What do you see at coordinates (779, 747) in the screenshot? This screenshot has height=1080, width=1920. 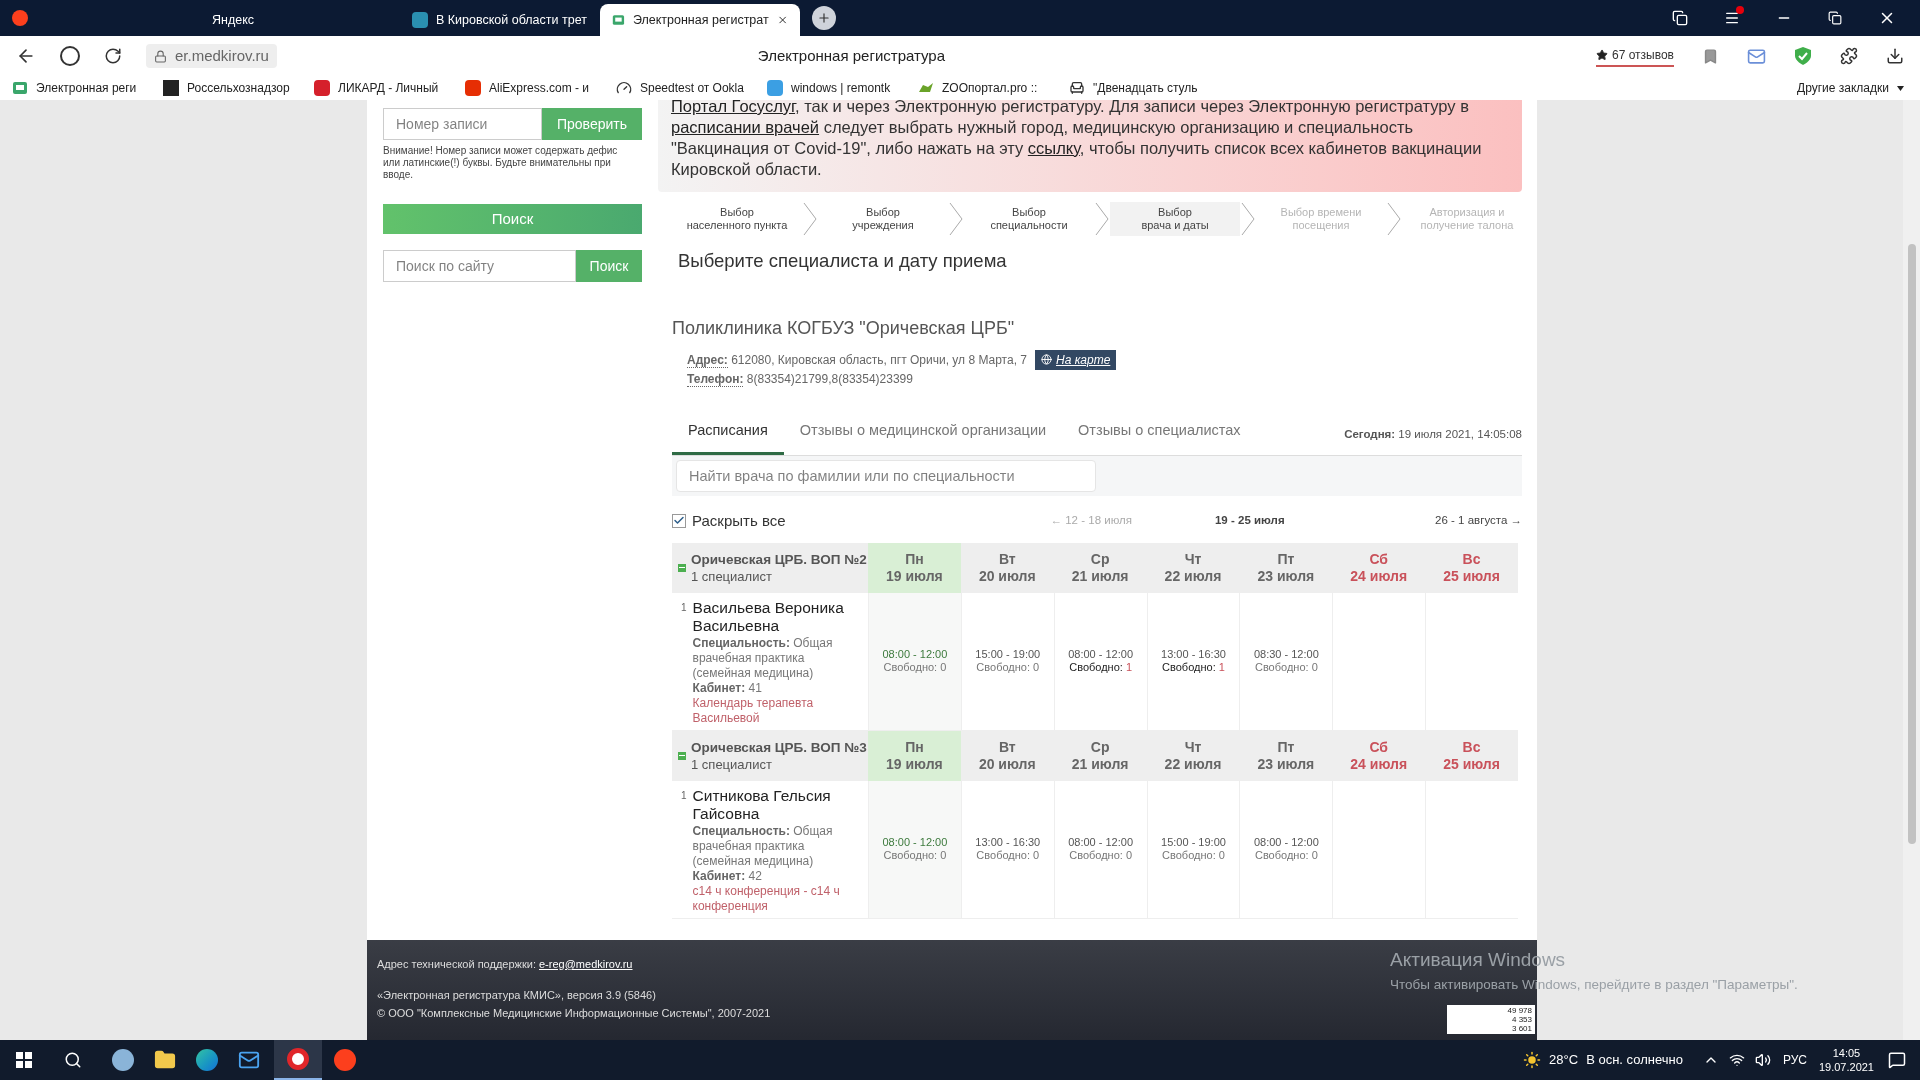 I see `group-name: Оричевская ЦРБ. ВОП №3` at bounding box center [779, 747].